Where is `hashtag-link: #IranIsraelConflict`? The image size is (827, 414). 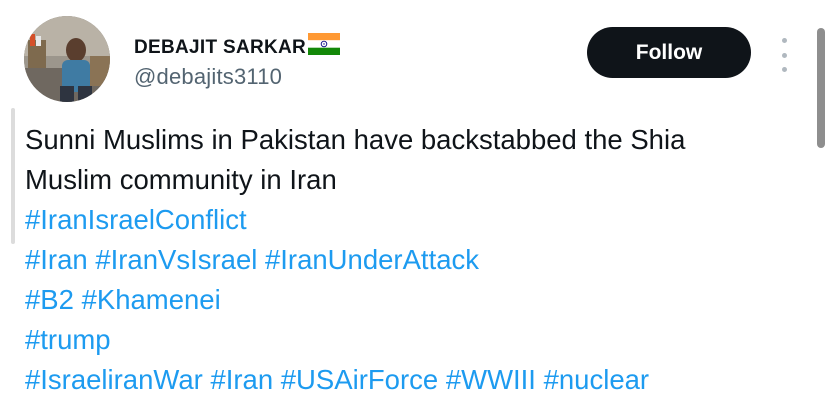
hashtag-link: #IranIsraelConflict is located at coordinates (136, 219).